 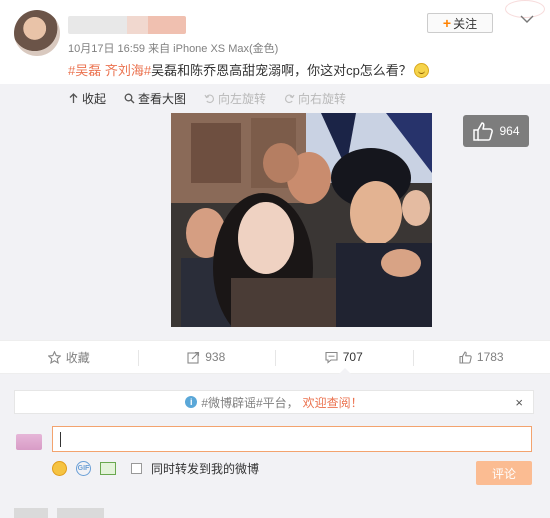 What do you see at coordinates (209, 99) in the screenshot?
I see `rotate-left-icon` at bounding box center [209, 99].